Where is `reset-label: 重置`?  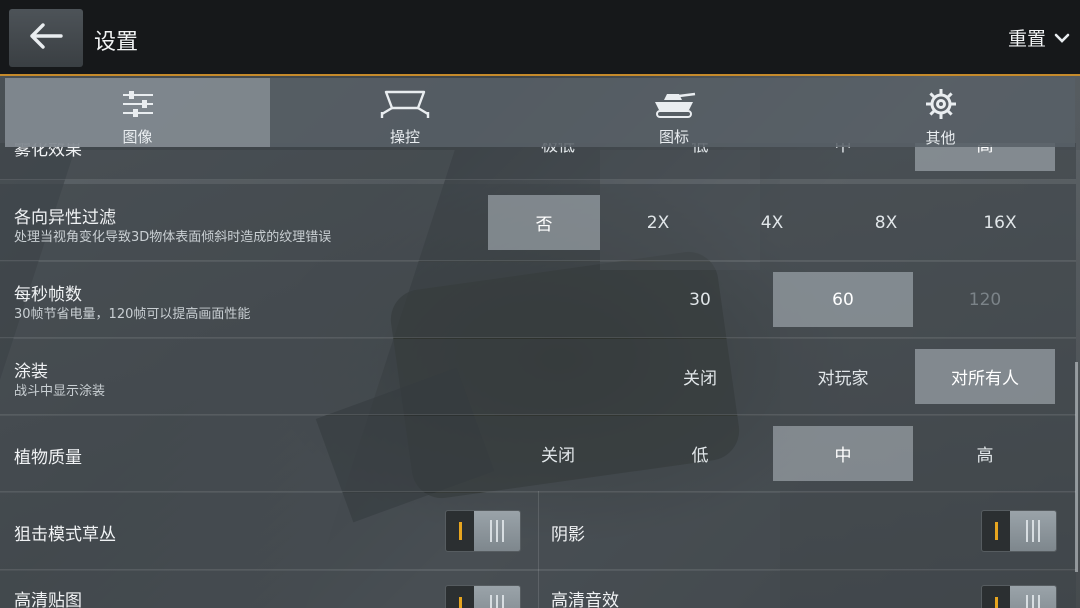
reset-label: 重置 is located at coordinates (1026, 39).